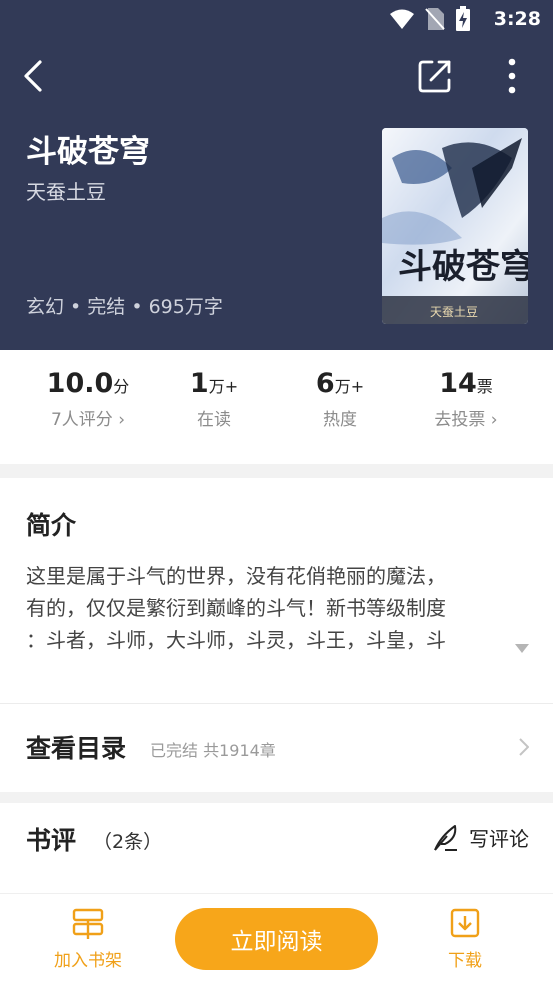 Image resolution: width=553 pixels, height=983 pixels. I want to click on expand-icon, so click(522, 649).